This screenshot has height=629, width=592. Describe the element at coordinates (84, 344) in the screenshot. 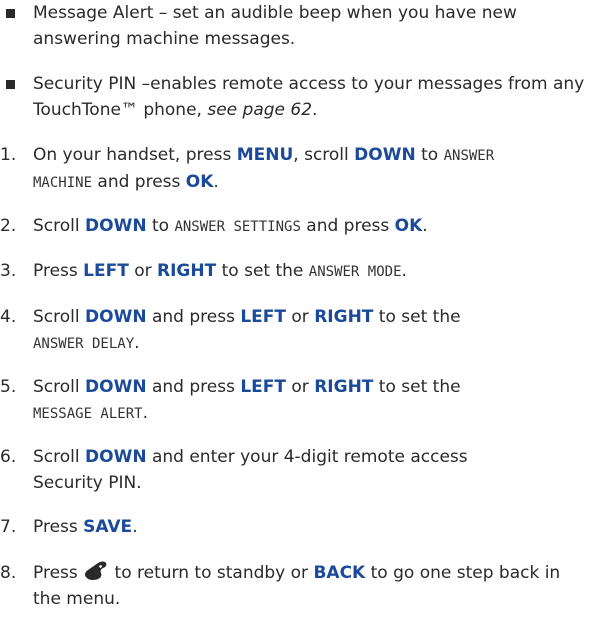

I see `lcd-text: ANSWER DELAY` at that location.